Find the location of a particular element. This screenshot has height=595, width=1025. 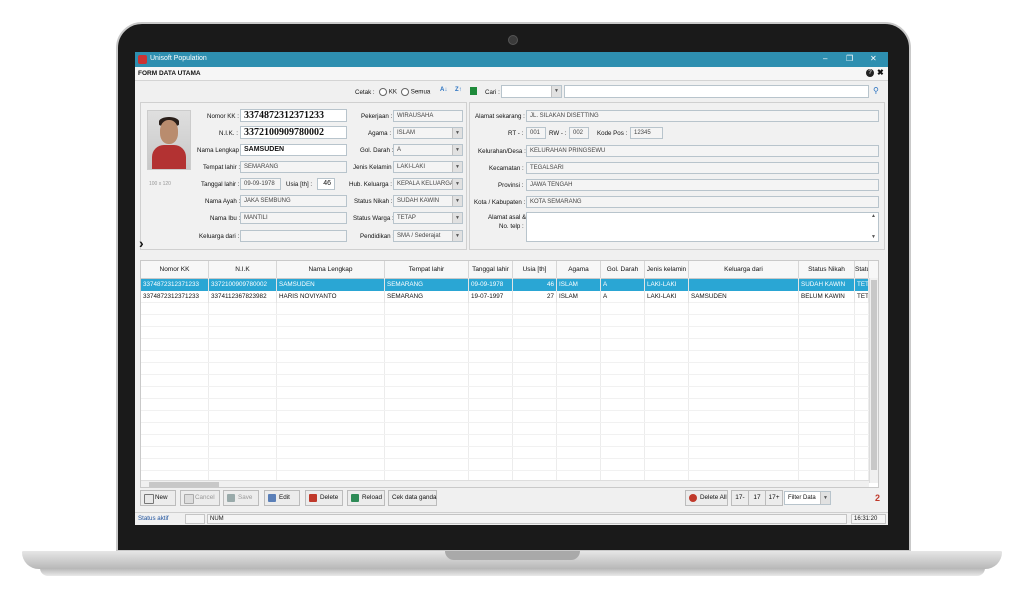

alamat-asal-textarea is located at coordinates (702, 227).